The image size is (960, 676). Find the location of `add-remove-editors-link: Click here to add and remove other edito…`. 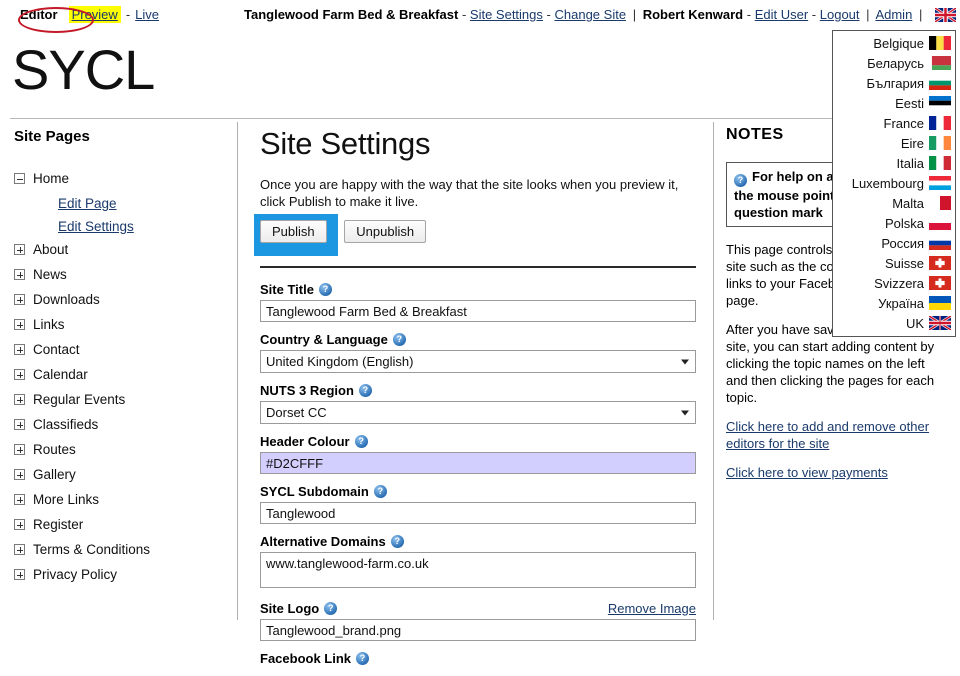

add-remove-editors-link: Click here to add and remove other edito… is located at coordinates (827, 435).